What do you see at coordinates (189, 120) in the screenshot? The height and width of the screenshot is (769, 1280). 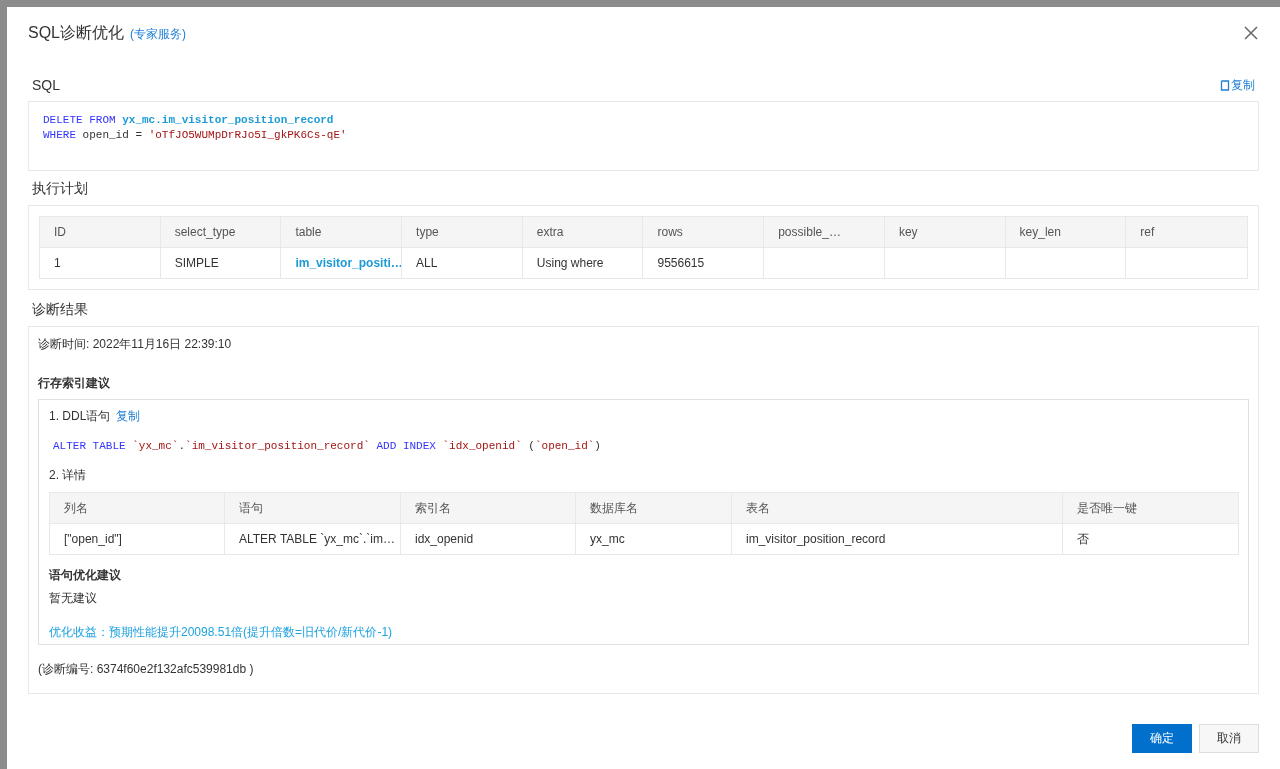 I see `code-line: DELETE FROM yx_mc.im_visitor_position_record` at bounding box center [189, 120].